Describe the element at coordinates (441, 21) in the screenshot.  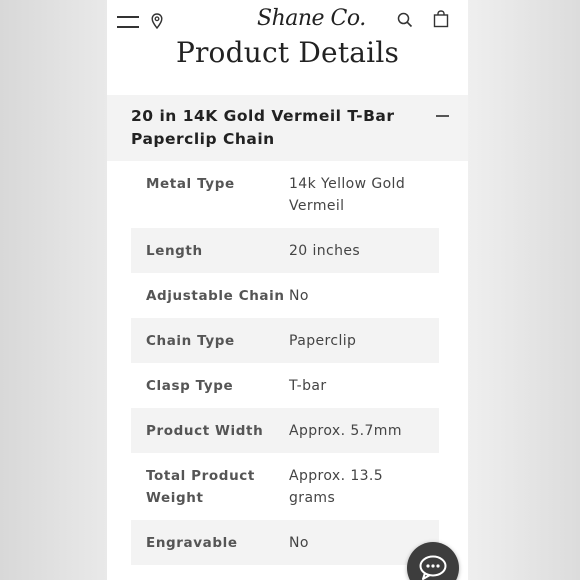
I see `shopping-bag-icon` at that location.